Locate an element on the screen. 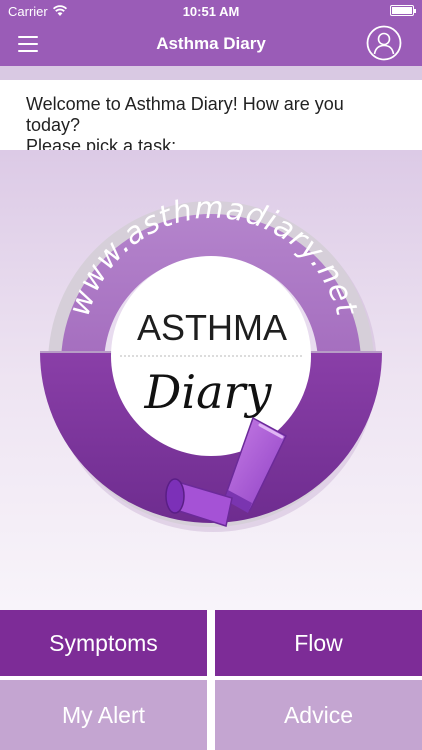 The width and height of the screenshot is (422, 750). nav-bar: Asthma Diary is located at coordinates (211, 44).